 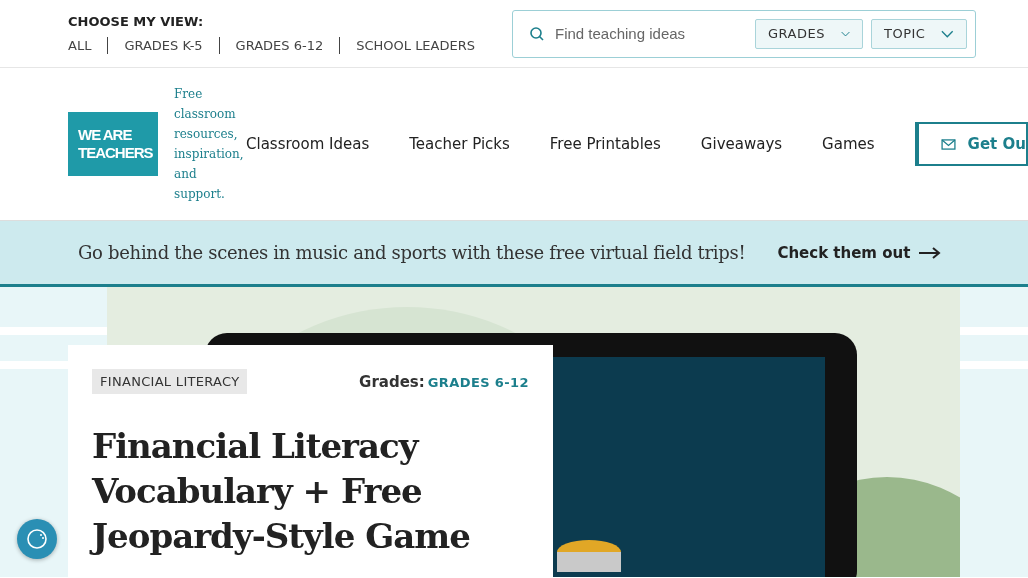 I want to click on nav-link: Giveaways, so click(x=741, y=144).